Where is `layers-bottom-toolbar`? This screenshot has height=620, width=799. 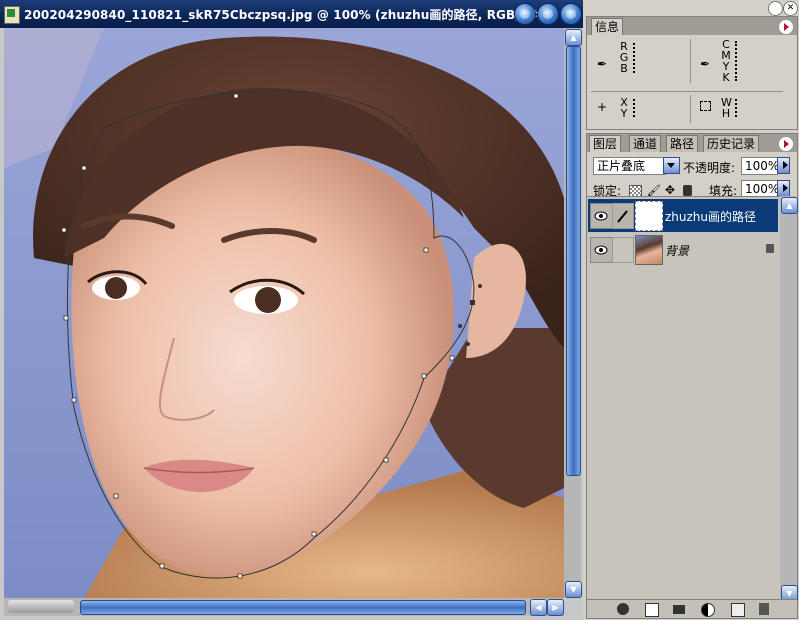 layers-bottom-toolbar is located at coordinates (692, 608).